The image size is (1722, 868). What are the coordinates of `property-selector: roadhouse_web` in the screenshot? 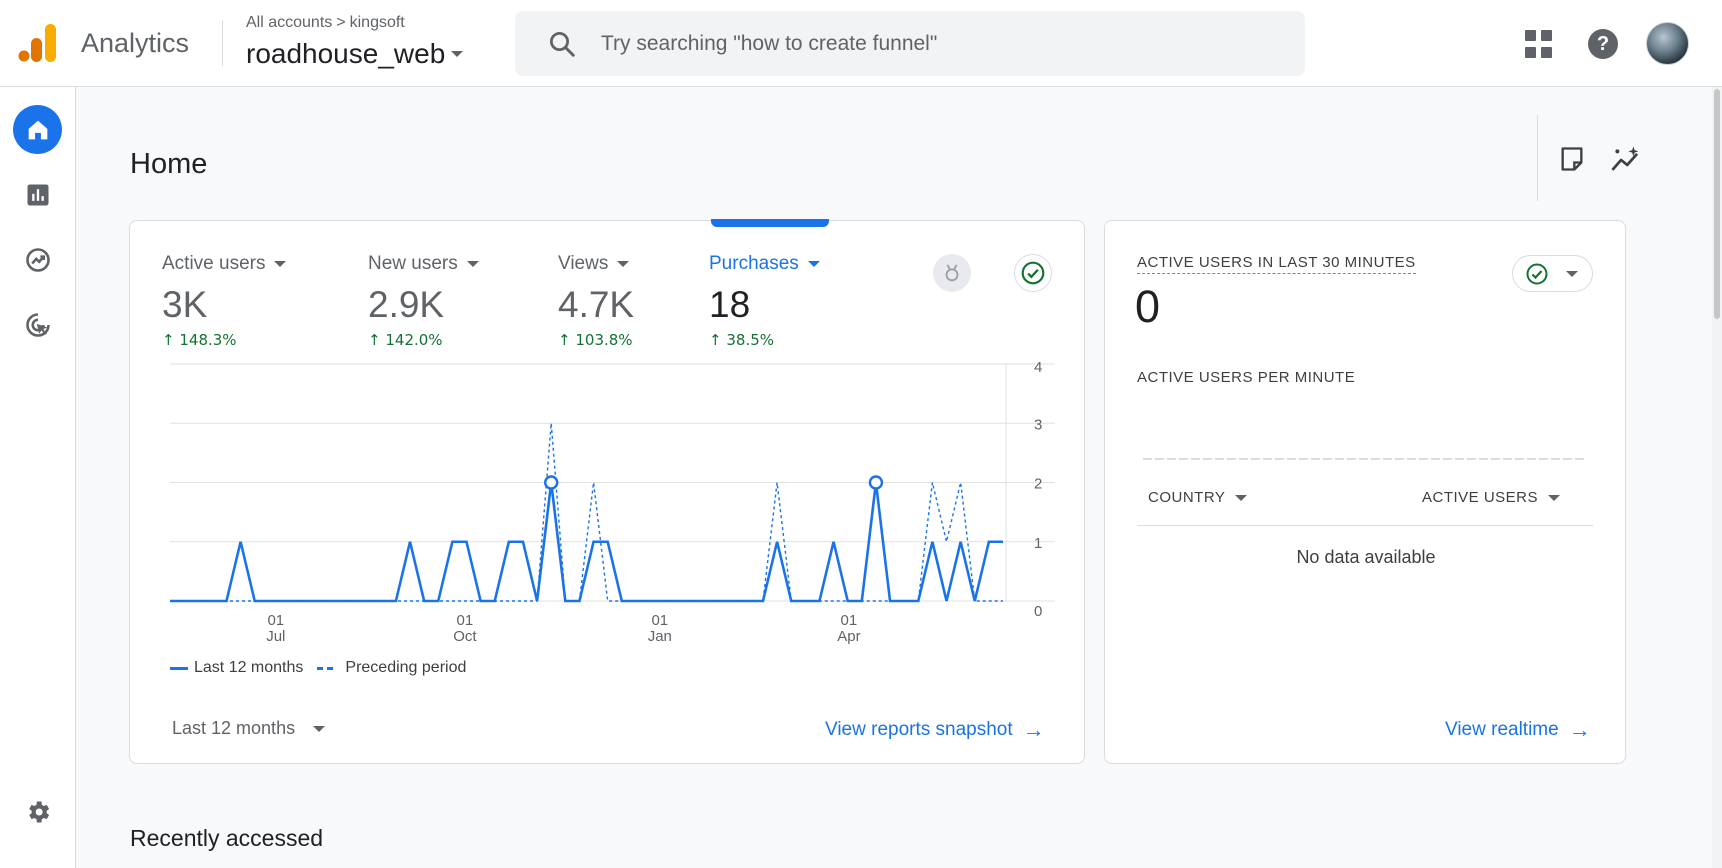 It's located at (355, 54).